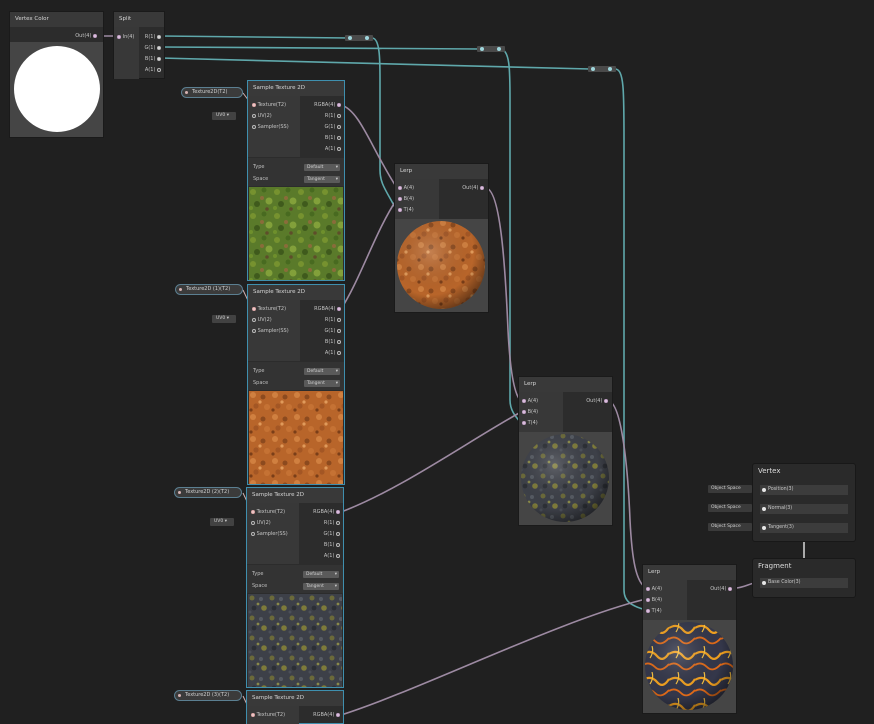 The height and width of the screenshot is (724, 874). What do you see at coordinates (139, 45) in the screenshot?
I see `split-node: Split In(4) R(1) G(1) B(1) A(1)` at bounding box center [139, 45].